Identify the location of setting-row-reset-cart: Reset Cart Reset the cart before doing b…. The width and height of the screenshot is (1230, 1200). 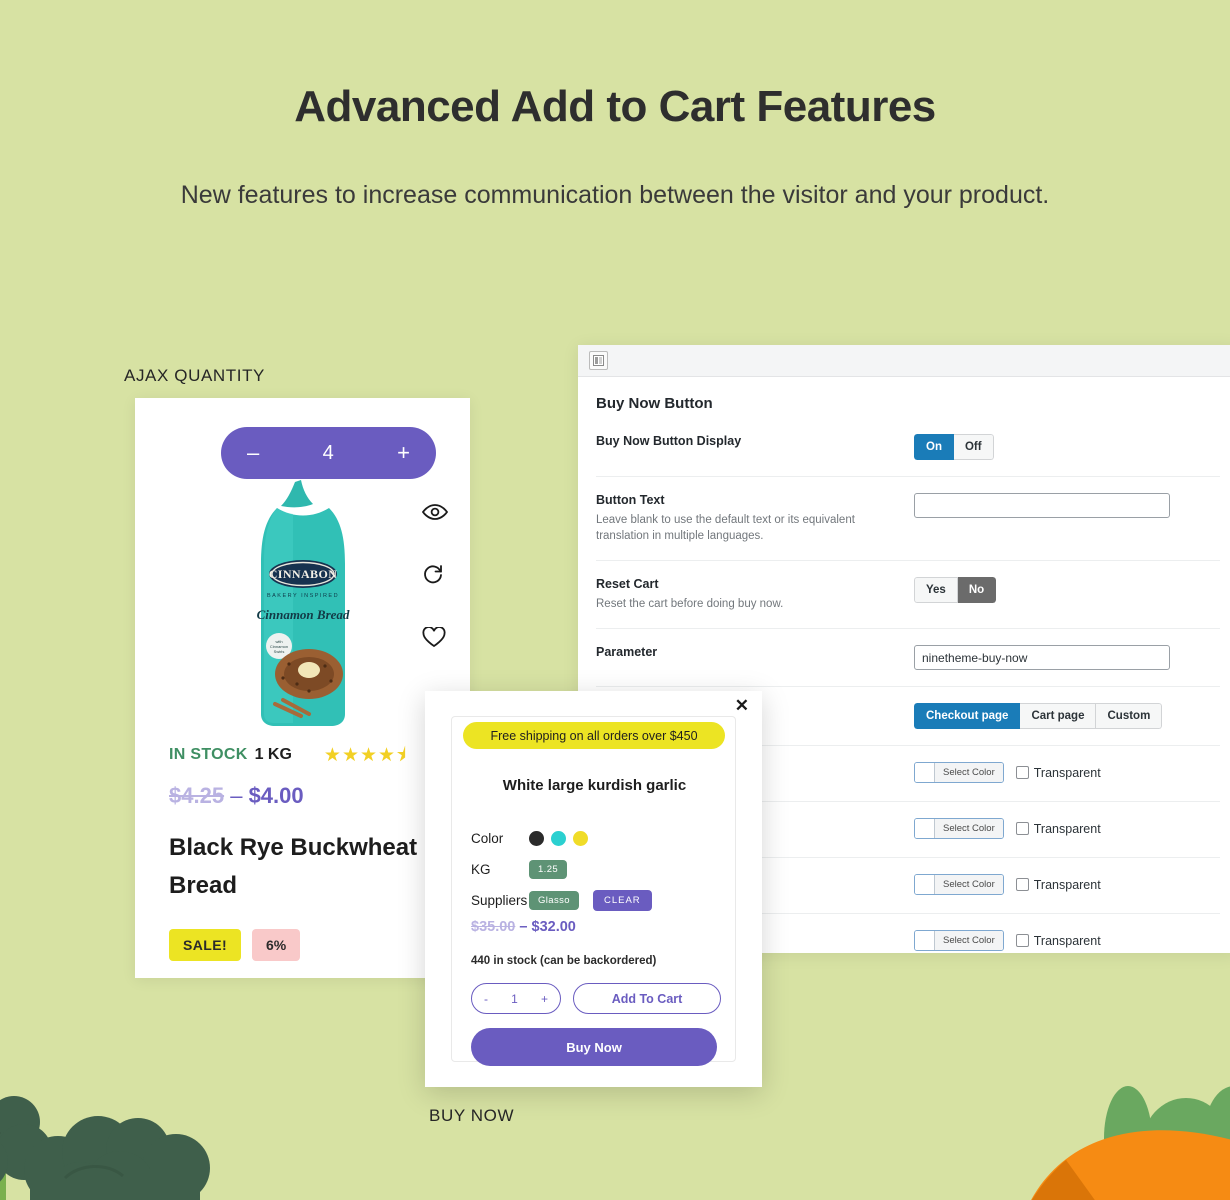
(908, 595).